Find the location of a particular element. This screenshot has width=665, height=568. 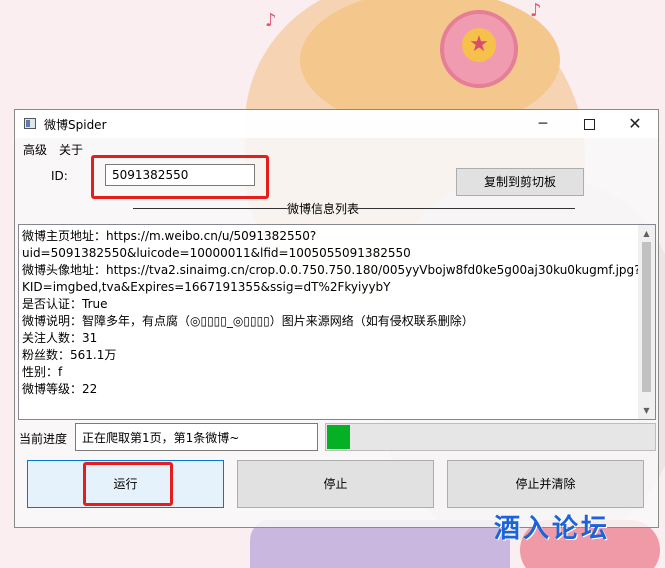

close-button: ✕ is located at coordinates (635, 124).